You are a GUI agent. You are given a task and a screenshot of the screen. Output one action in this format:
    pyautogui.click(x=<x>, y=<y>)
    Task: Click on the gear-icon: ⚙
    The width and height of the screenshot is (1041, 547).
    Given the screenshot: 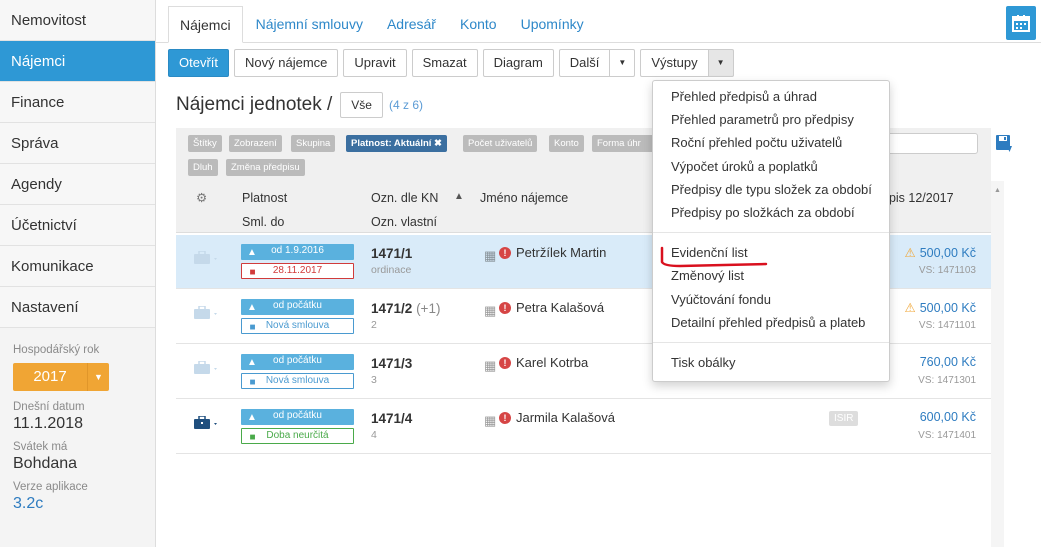 What is the action you would take?
    pyautogui.click(x=201, y=197)
    